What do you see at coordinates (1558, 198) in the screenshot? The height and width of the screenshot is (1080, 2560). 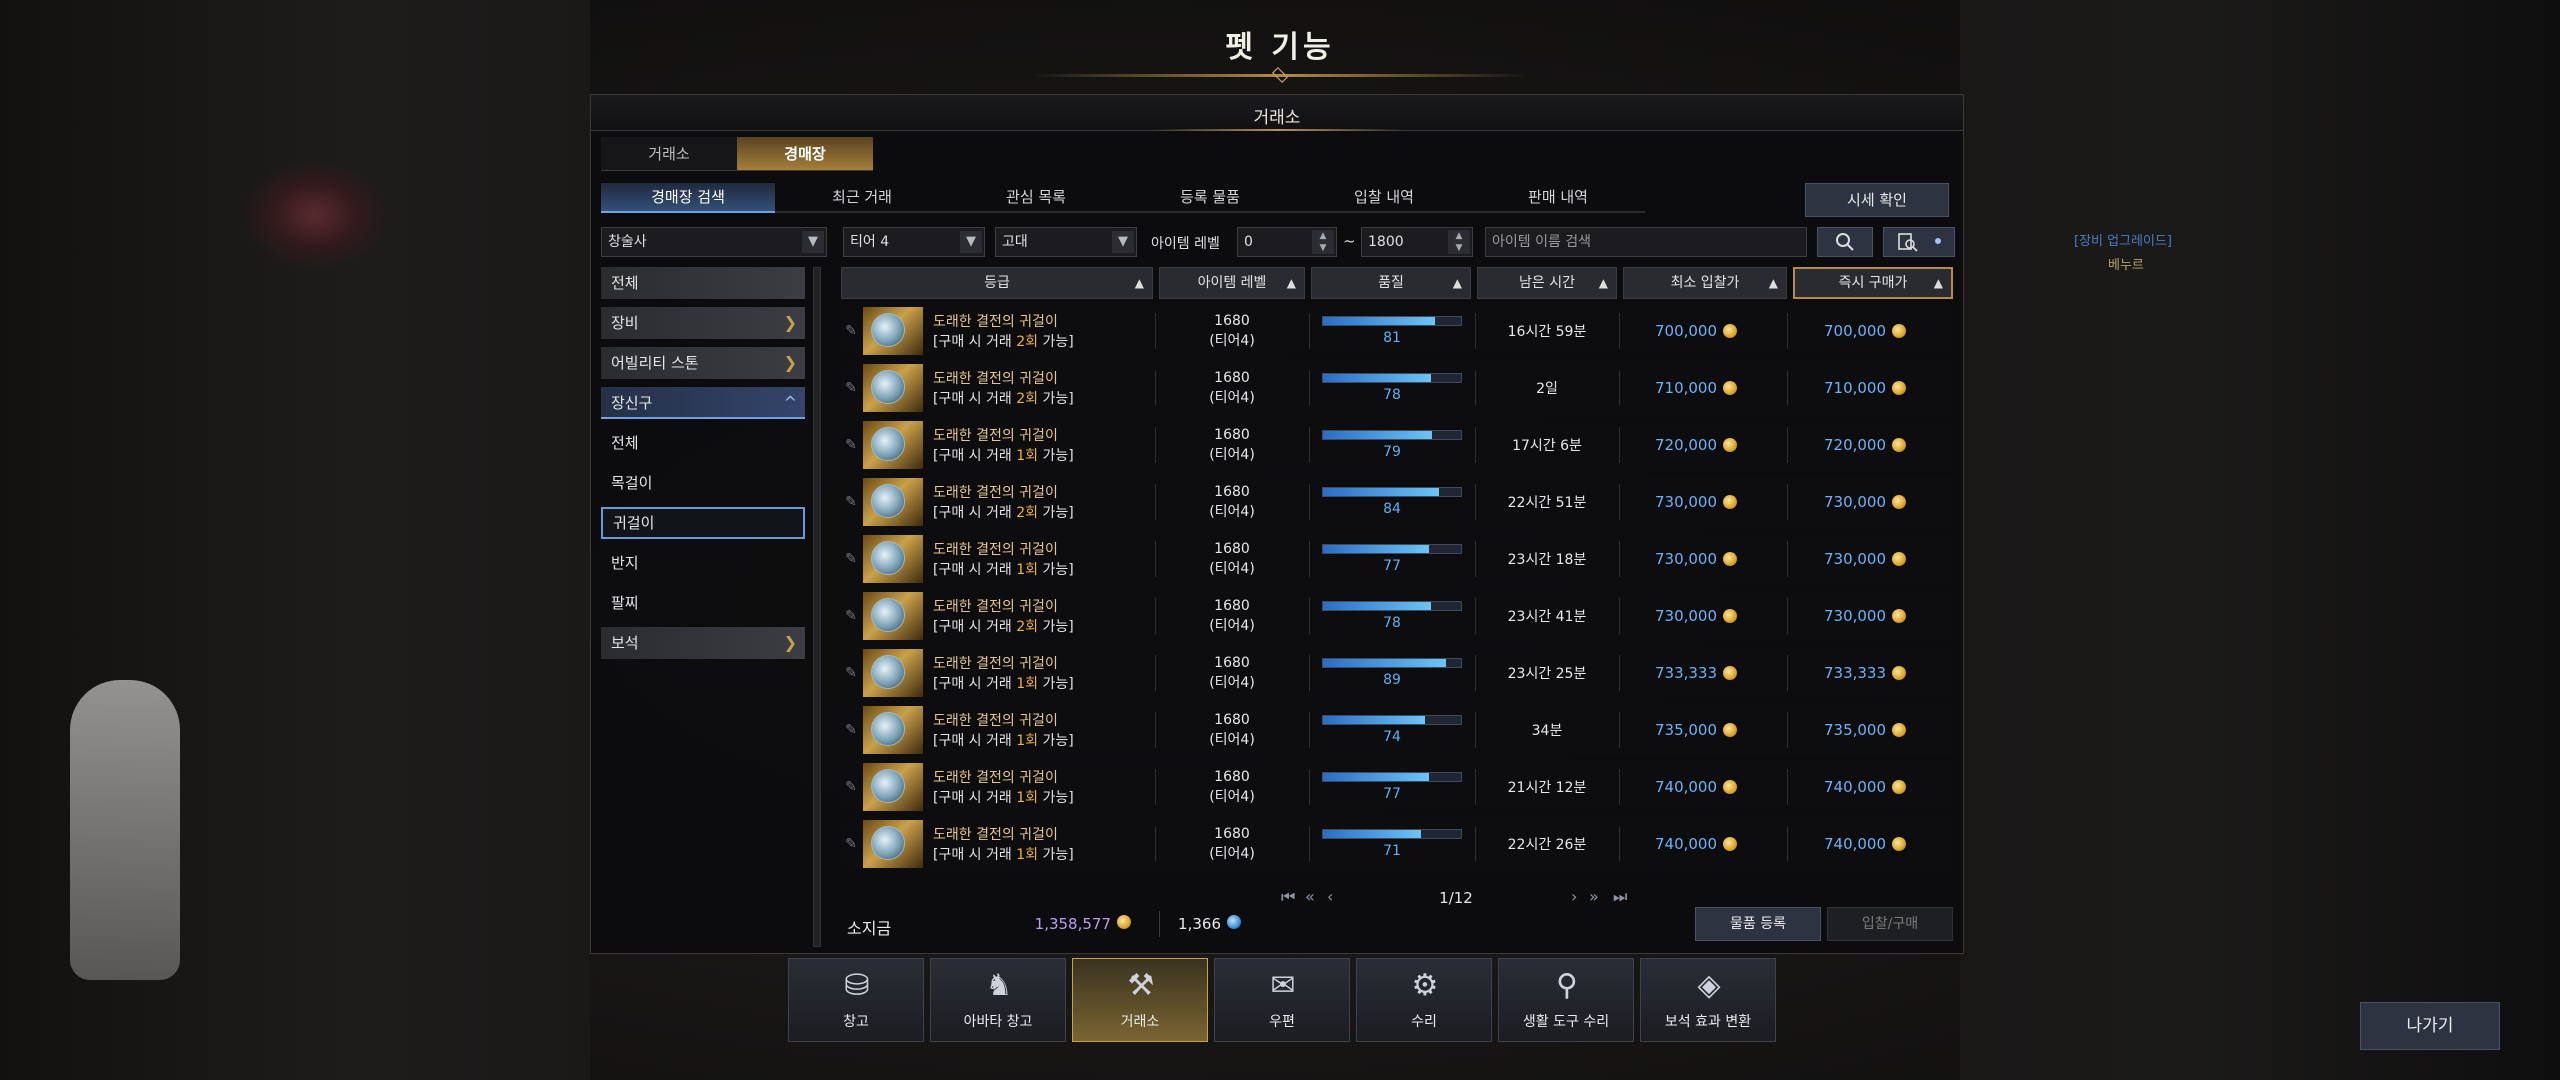 I see `tab-sales-history: 판매 내역` at bounding box center [1558, 198].